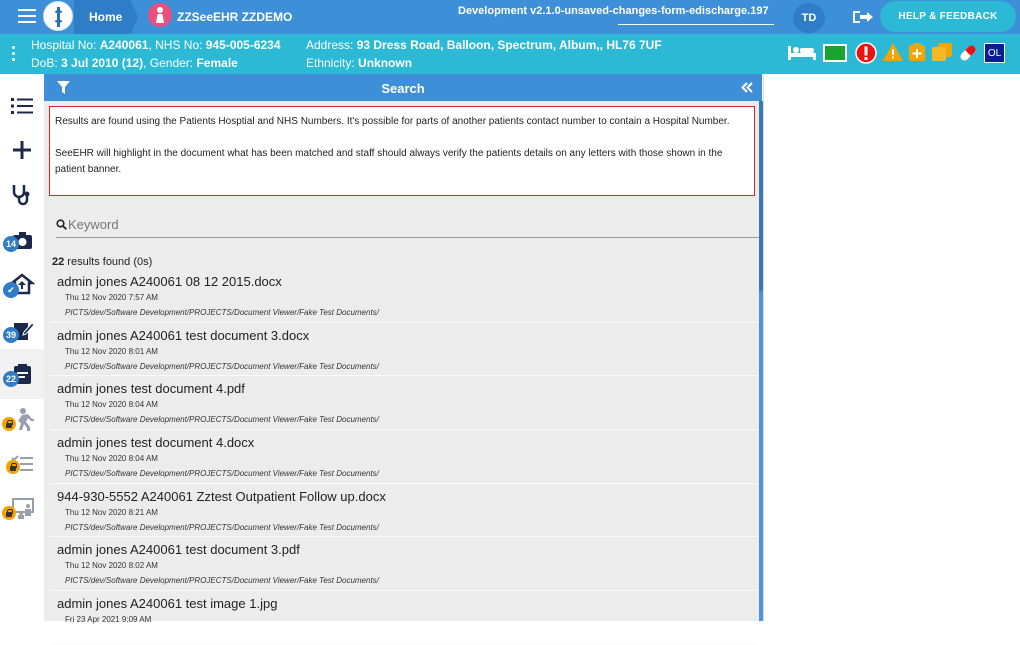 The image size is (1020, 645). What do you see at coordinates (243, 45) in the screenshot?
I see `nhs-no-value: 945-005-6234` at bounding box center [243, 45].